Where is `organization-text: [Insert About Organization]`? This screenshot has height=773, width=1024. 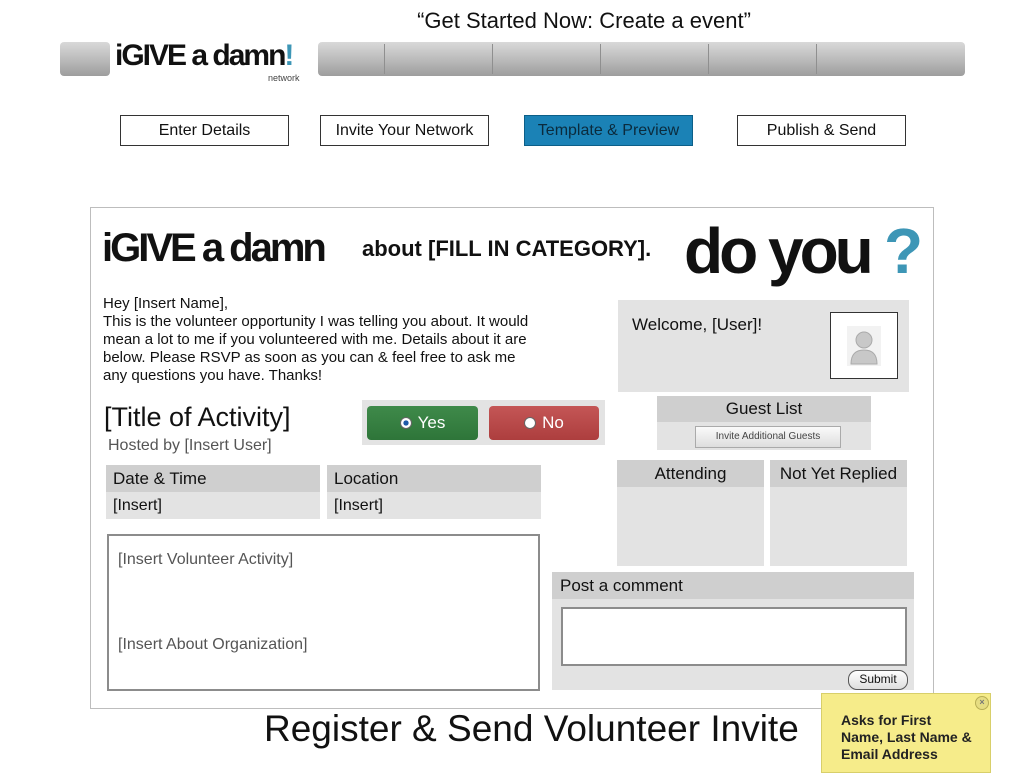 organization-text: [Insert About Organization] is located at coordinates (213, 644).